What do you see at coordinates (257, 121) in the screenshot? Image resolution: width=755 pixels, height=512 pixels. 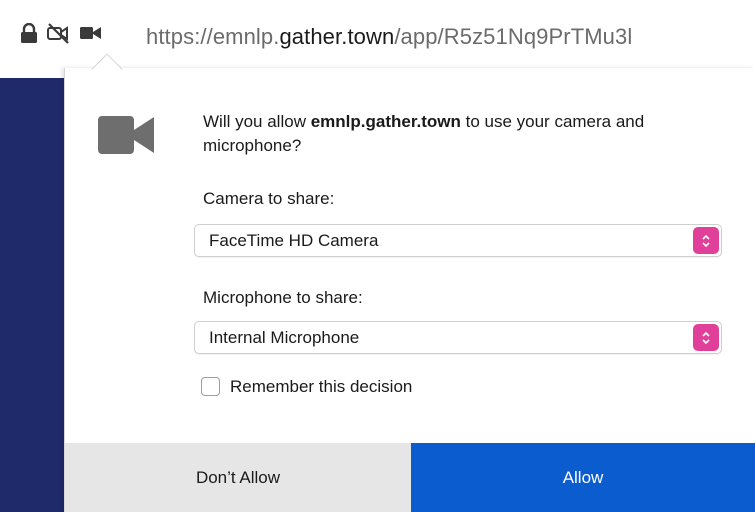 I see `prompt-text-before: Will you allow` at bounding box center [257, 121].